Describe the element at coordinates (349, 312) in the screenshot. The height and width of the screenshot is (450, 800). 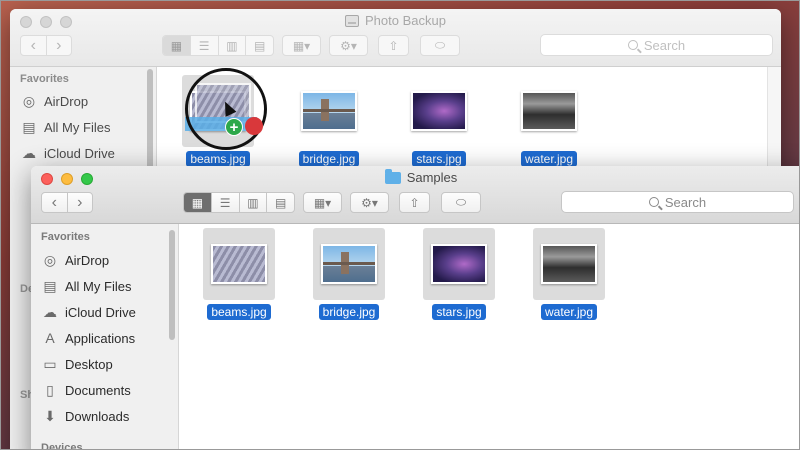
I see `file-name: bridge.jpg` at that location.